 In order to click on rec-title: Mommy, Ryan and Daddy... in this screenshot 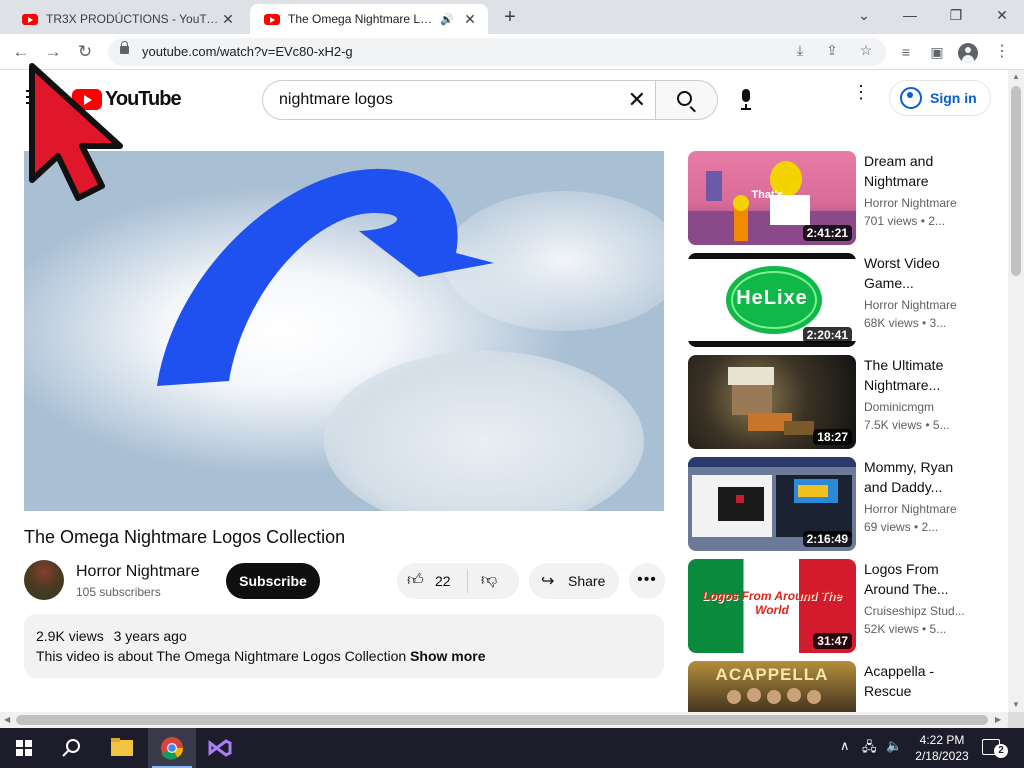, I will do `click(919, 477)`.